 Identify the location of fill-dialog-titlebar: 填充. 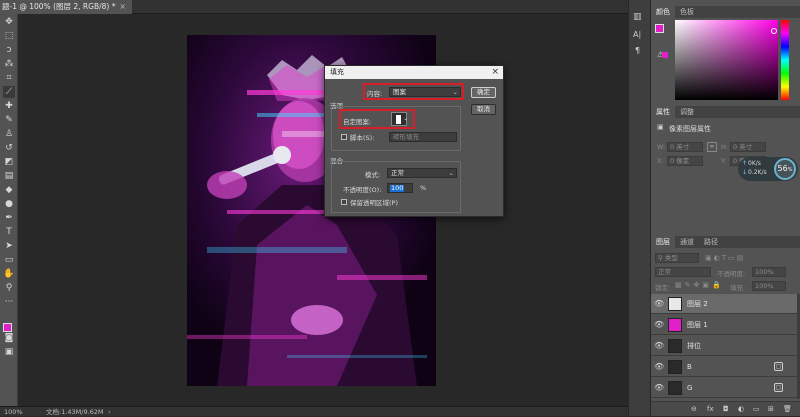
(414, 72).